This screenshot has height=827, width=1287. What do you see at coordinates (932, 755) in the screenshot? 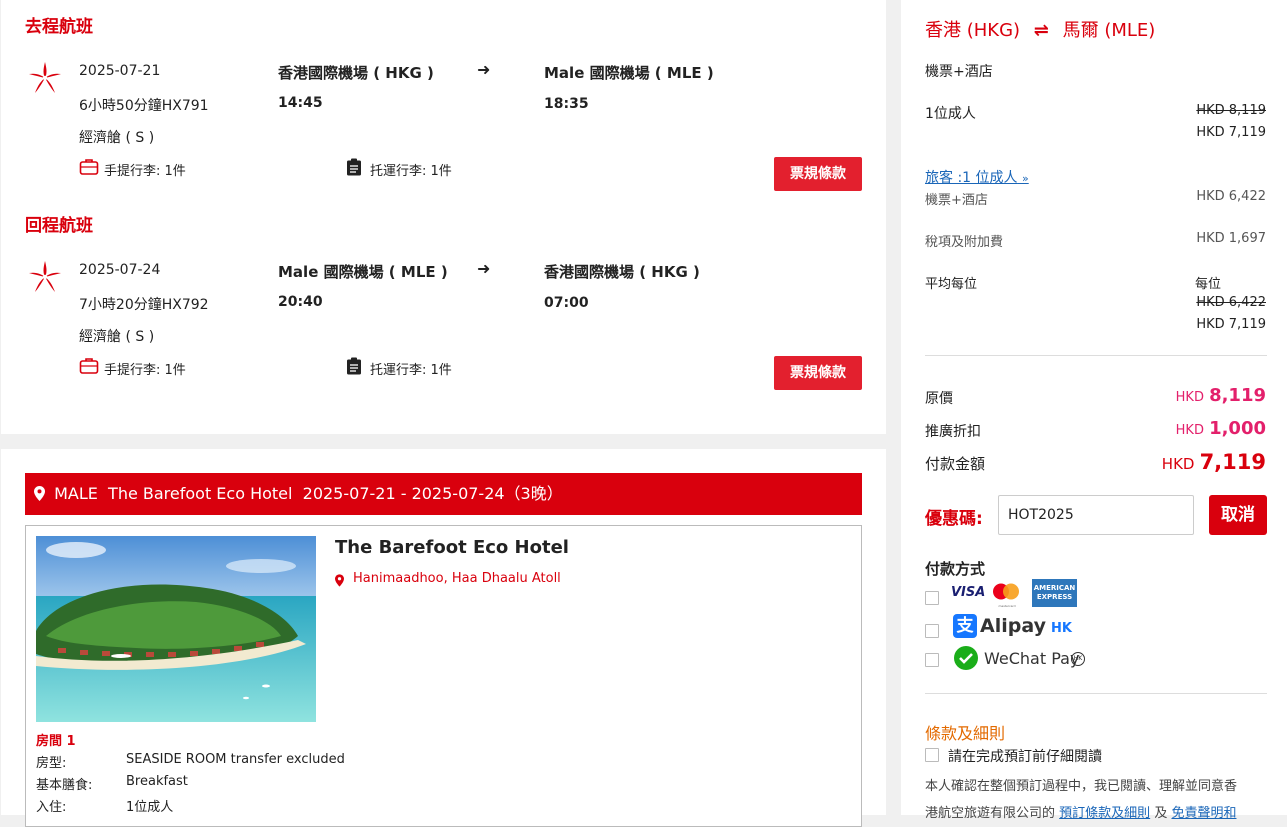
I see `terms-checkbox` at bounding box center [932, 755].